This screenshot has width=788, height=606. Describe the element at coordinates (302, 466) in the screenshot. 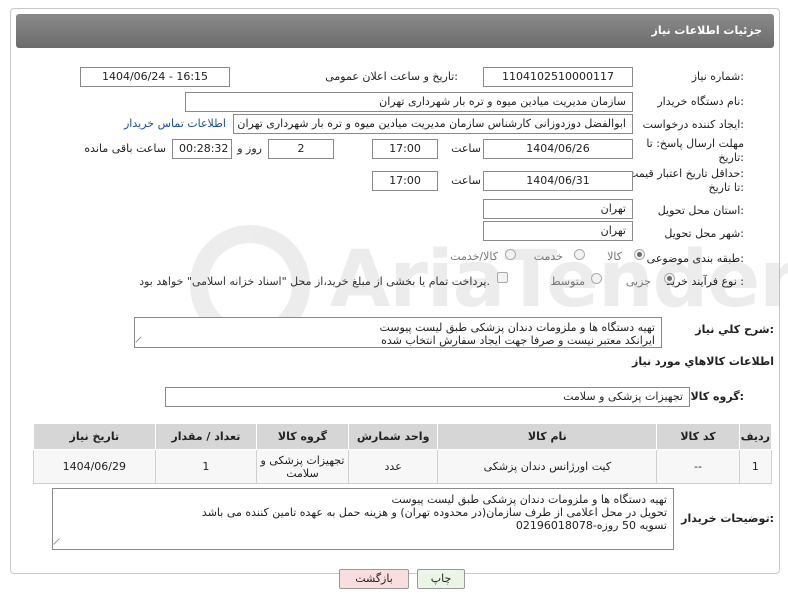

I see `cell-group: تجهیزات پزشکی و سلامت` at that location.